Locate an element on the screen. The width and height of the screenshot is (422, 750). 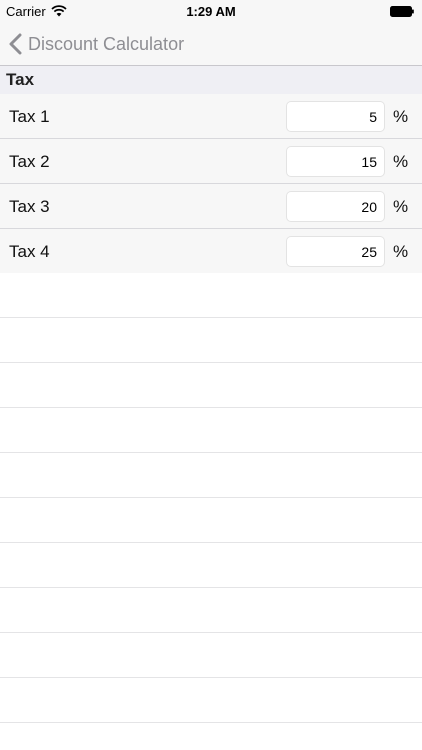
chevron-left-icon is located at coordinates (15, 44).